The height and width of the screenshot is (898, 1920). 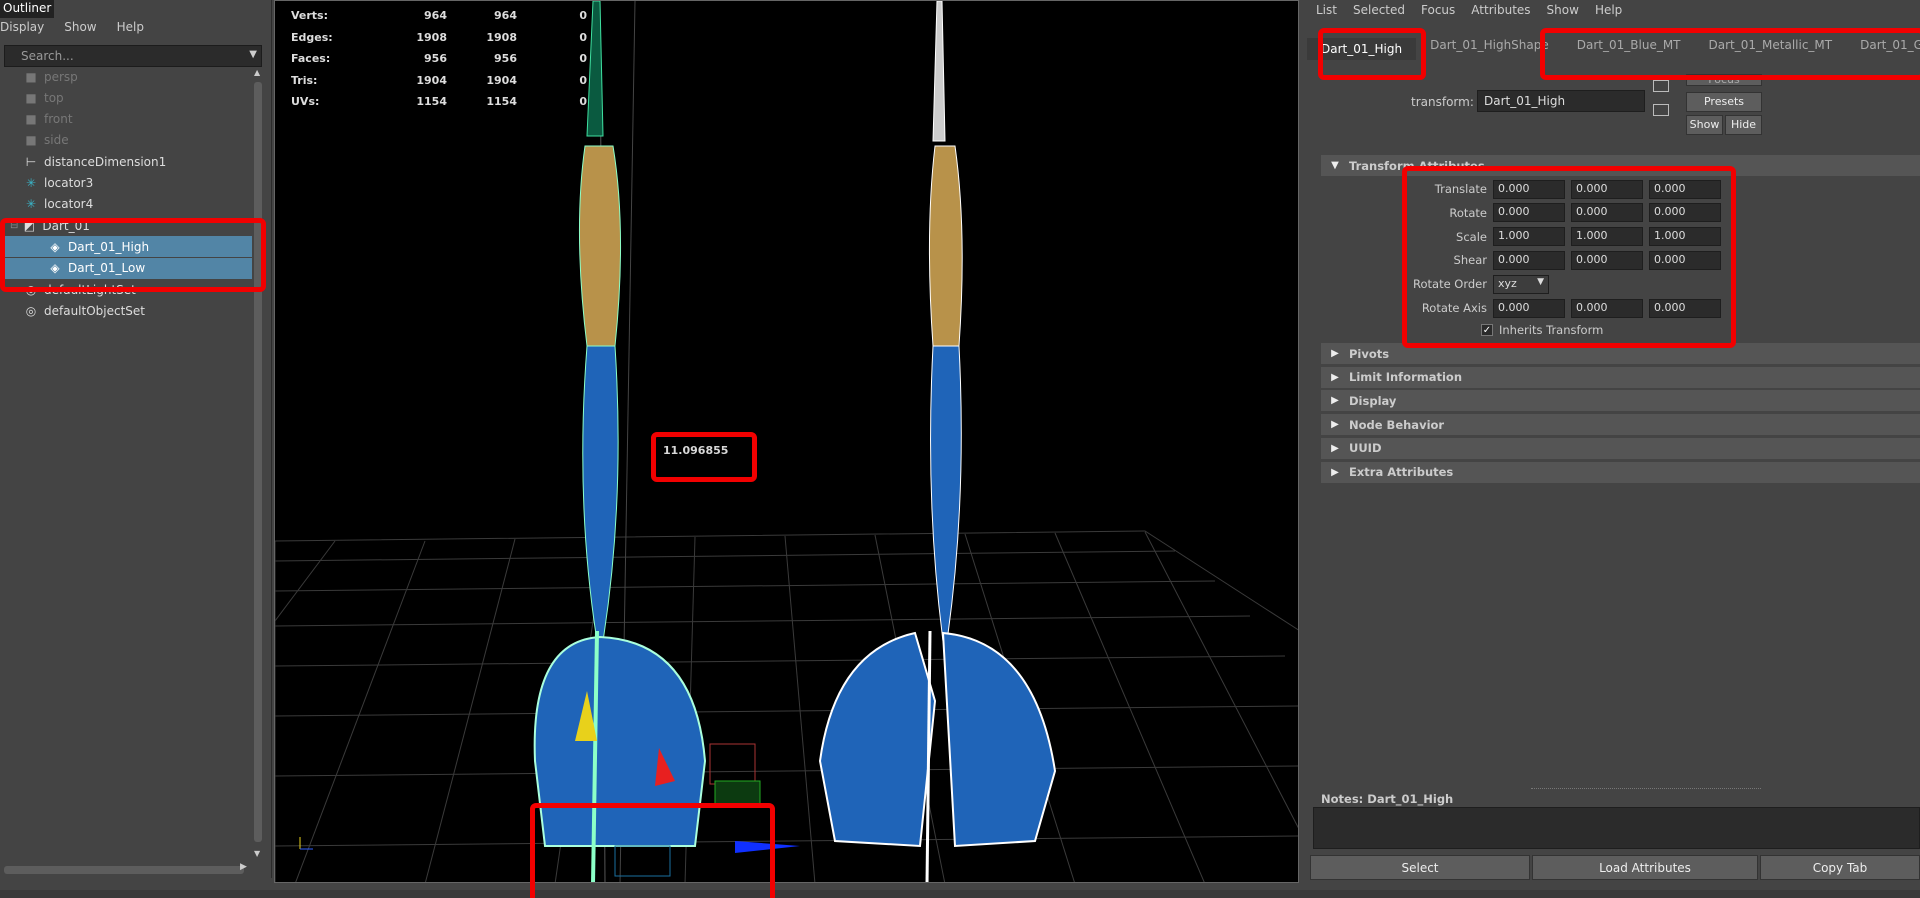 What do you see at coordinates (257, 72) in the screenshot?
I see `scroll-up-icon: ▲` at bounding box center [257, 72].